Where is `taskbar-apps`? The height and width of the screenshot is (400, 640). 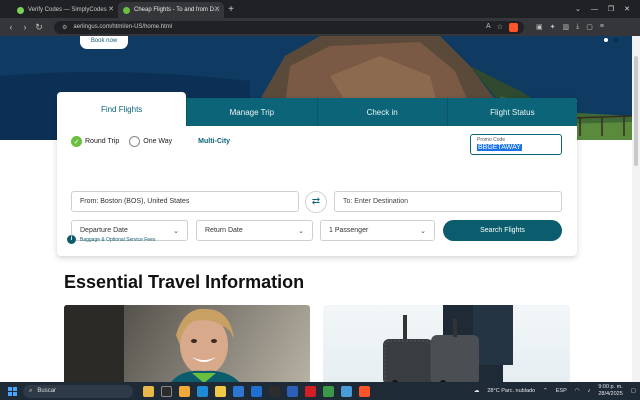
taskbar-apps is located at coordinates (256, 391).